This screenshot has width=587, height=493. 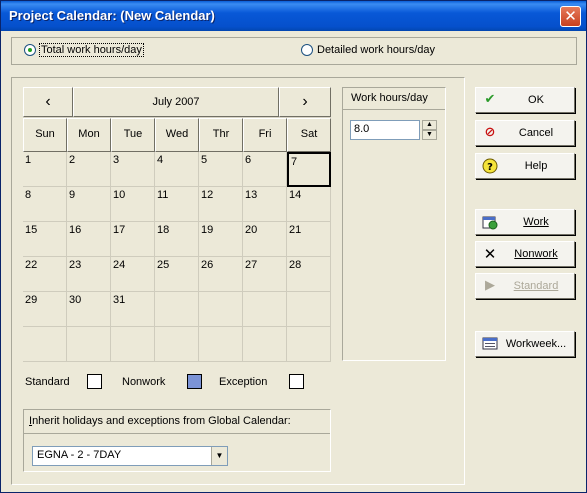 What do you see at coordinates (133, 239) in the screenshot?
I see `day-cell: 17` at bounding box center [133, 239].